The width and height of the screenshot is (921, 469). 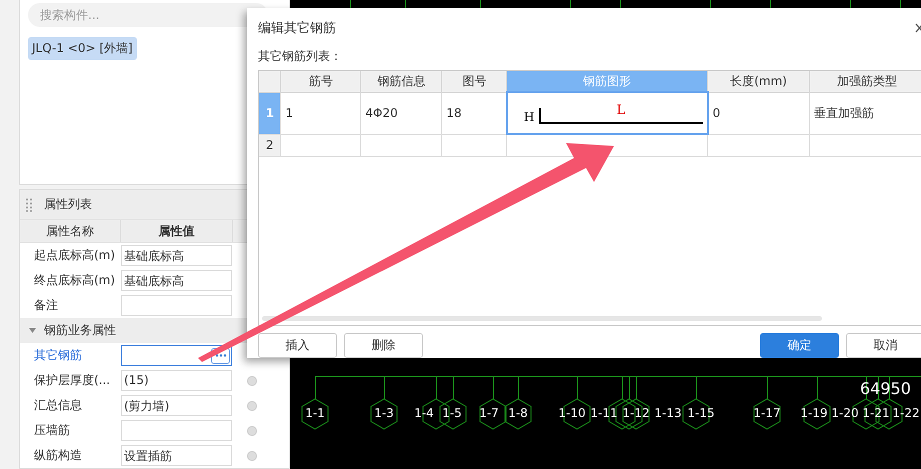 I want to click on property-name: 纵筋构造, so click(x=58, y=455).